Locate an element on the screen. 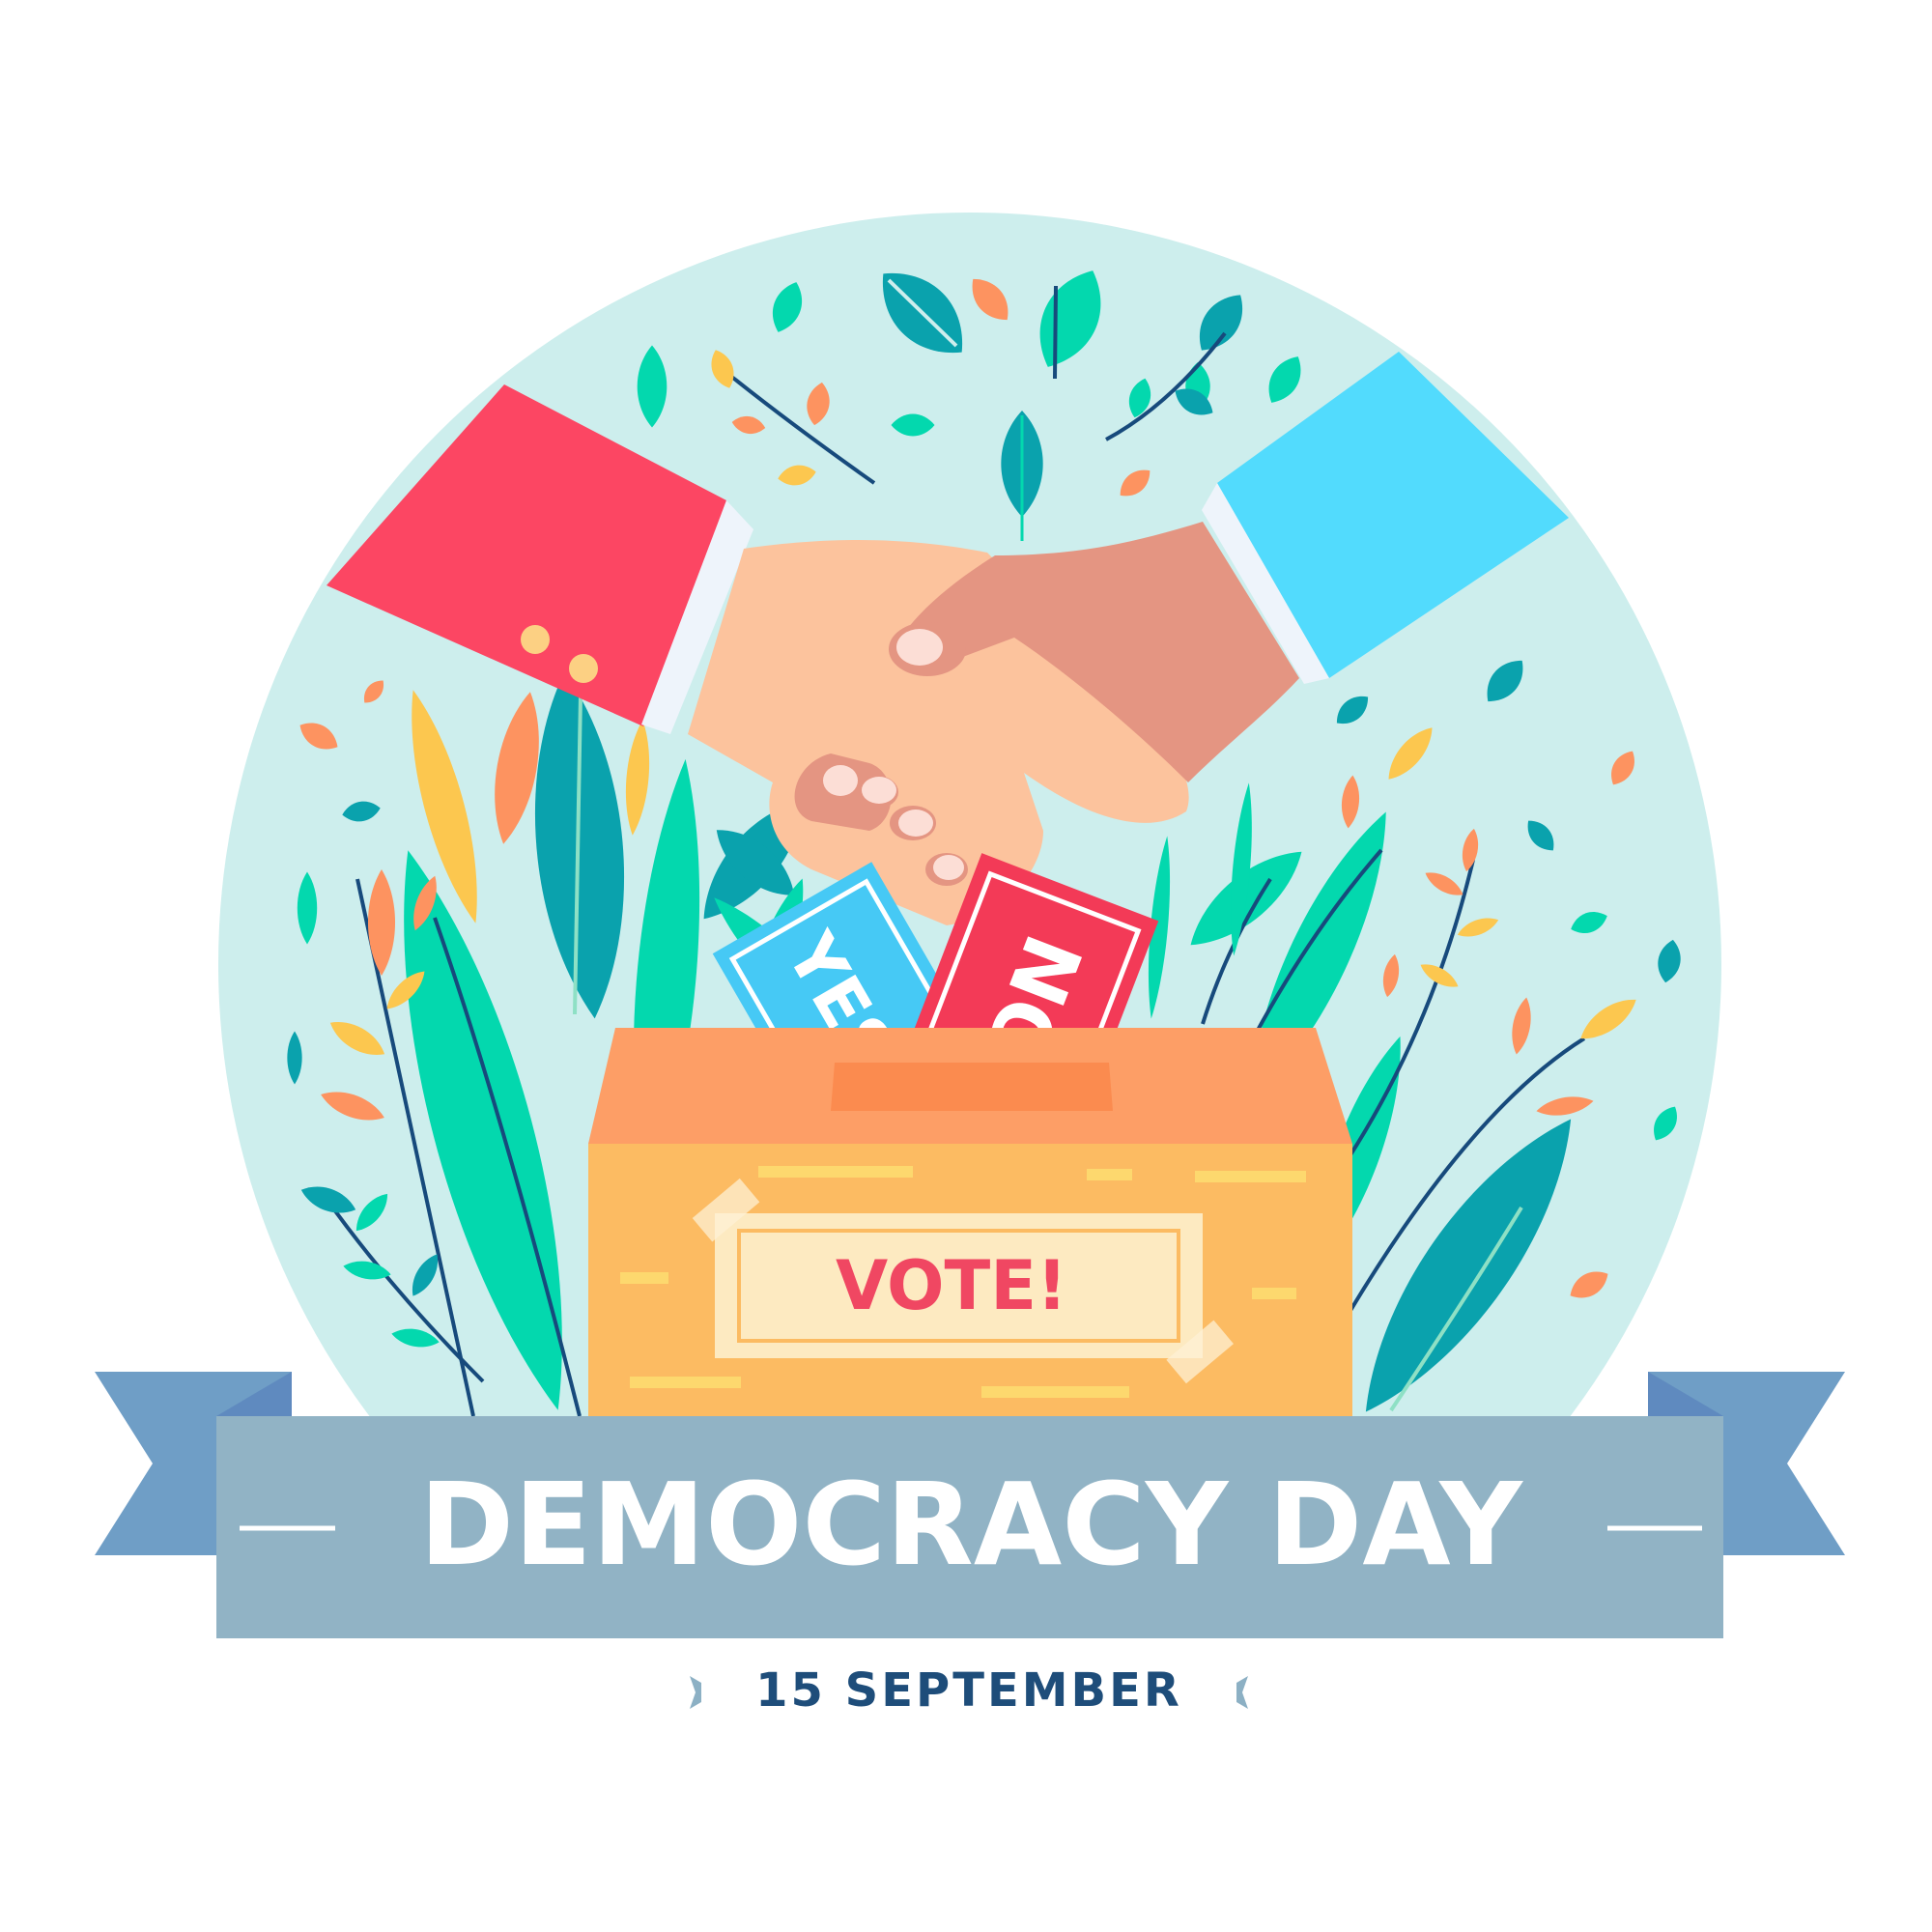 The image size is (1932, 1932). date-text: 15 SEPTEMBER is located at coordinates (968, 1690).